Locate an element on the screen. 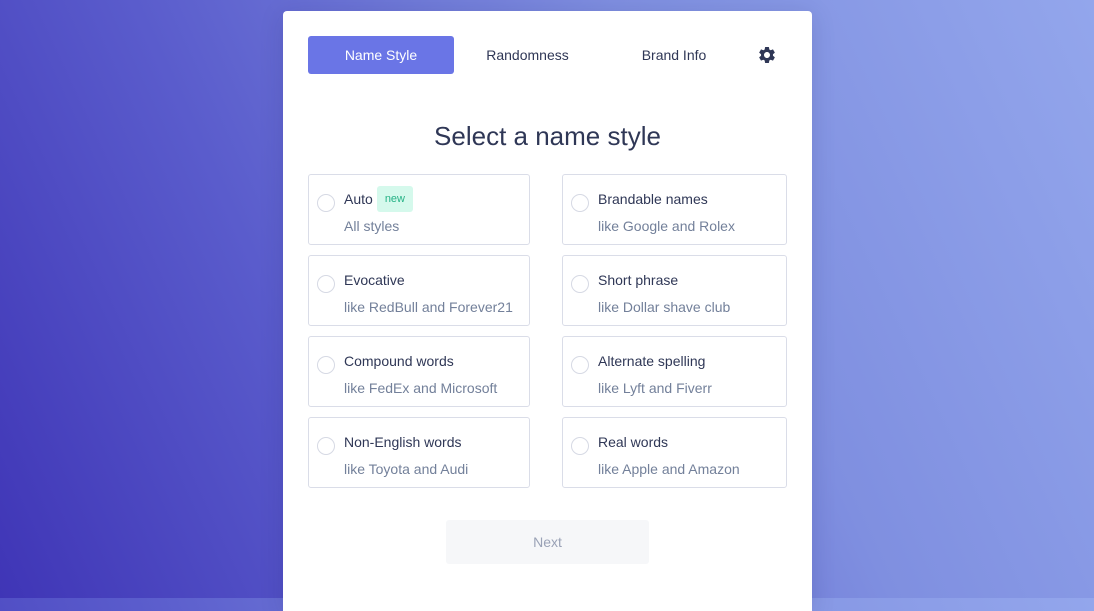 The width and height of the screenshot is (1094, 611). option-title: Short phrase is located at coordinates (638, 280).